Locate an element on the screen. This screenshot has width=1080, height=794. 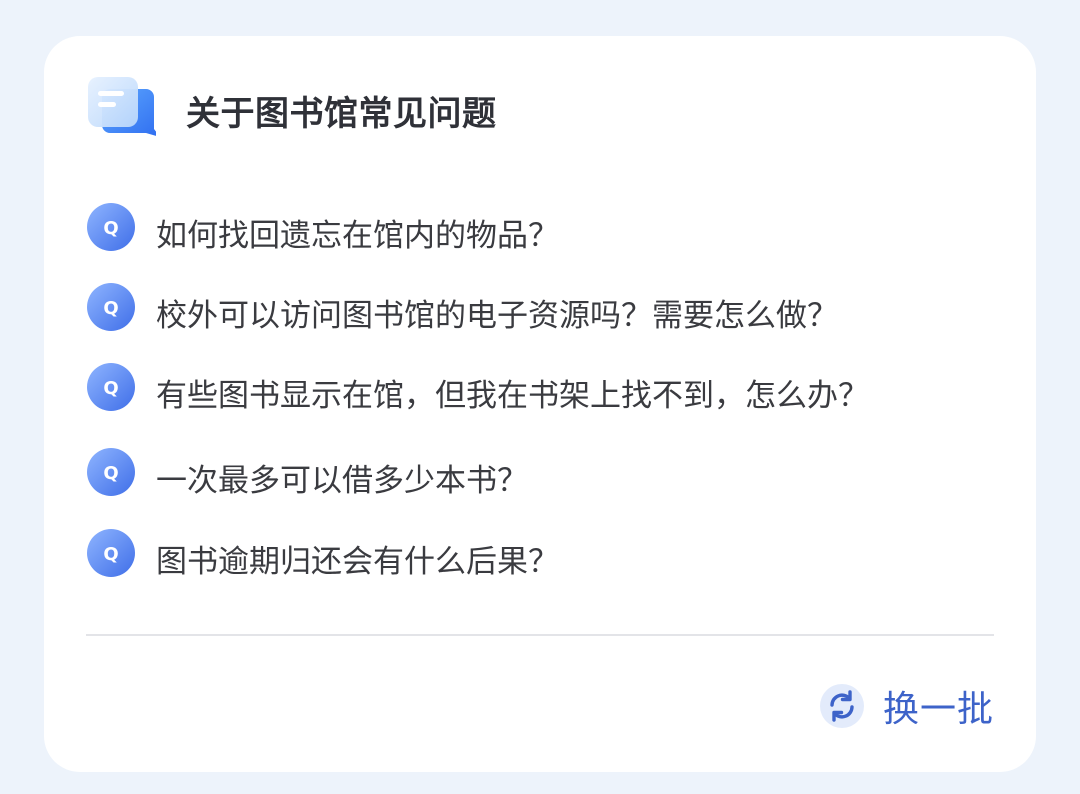
faq-question: 图书逾期归还会有什么后果？ is located at coordinates (357, 562).